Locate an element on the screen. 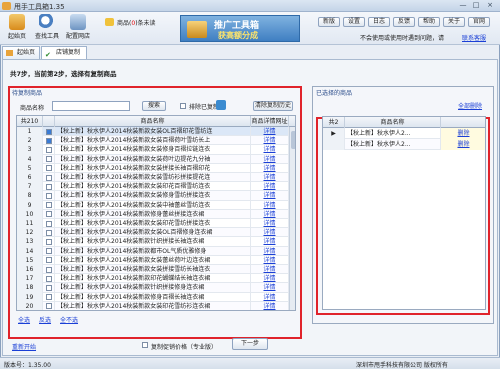  table-row: 10 【秋上新】秋水伊人2014秋装新款修身蕾丝拼接连衣裙 详情 is located at coordinates (153, 214).